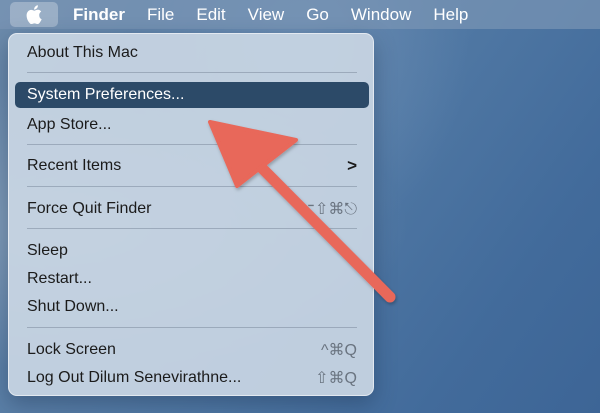 The image size is (600, 413). I want to click on menu-view: View, so click(266, 14).